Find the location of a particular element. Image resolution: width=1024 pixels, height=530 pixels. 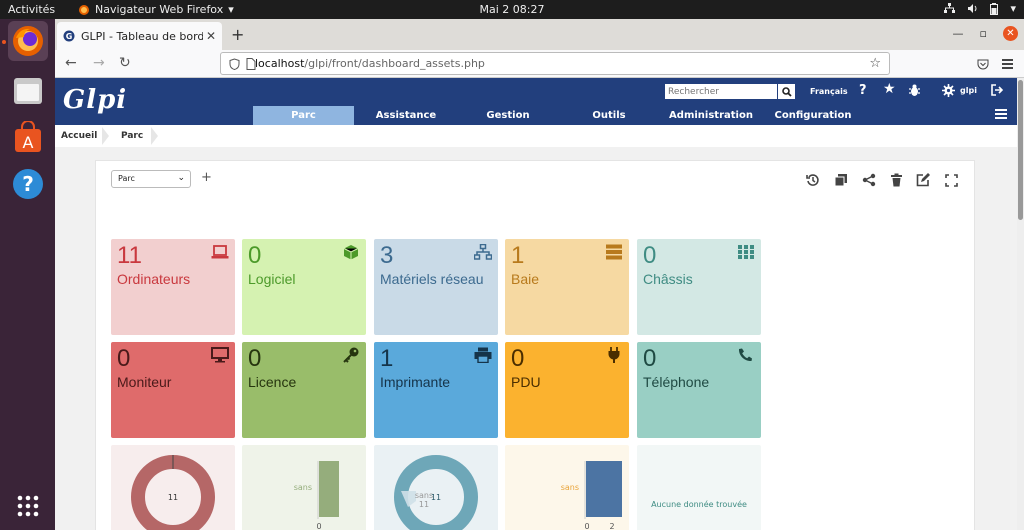

chart-materiels-reseau: sans 11 11 is located at coordinates (436, 487).